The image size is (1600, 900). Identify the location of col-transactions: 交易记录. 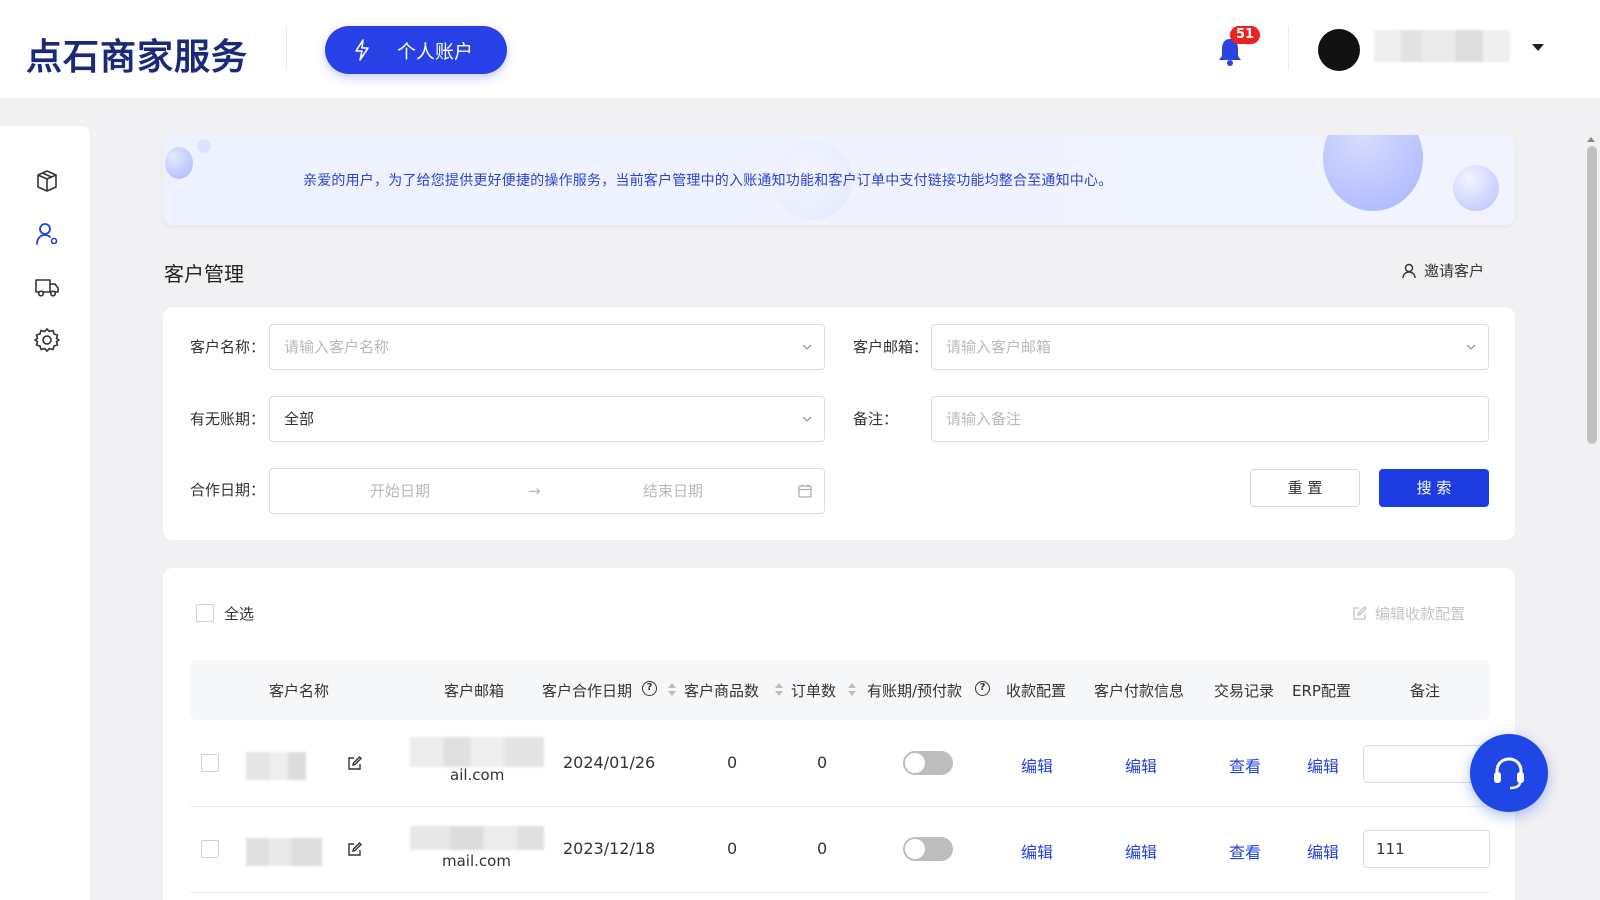
(1244, 691).